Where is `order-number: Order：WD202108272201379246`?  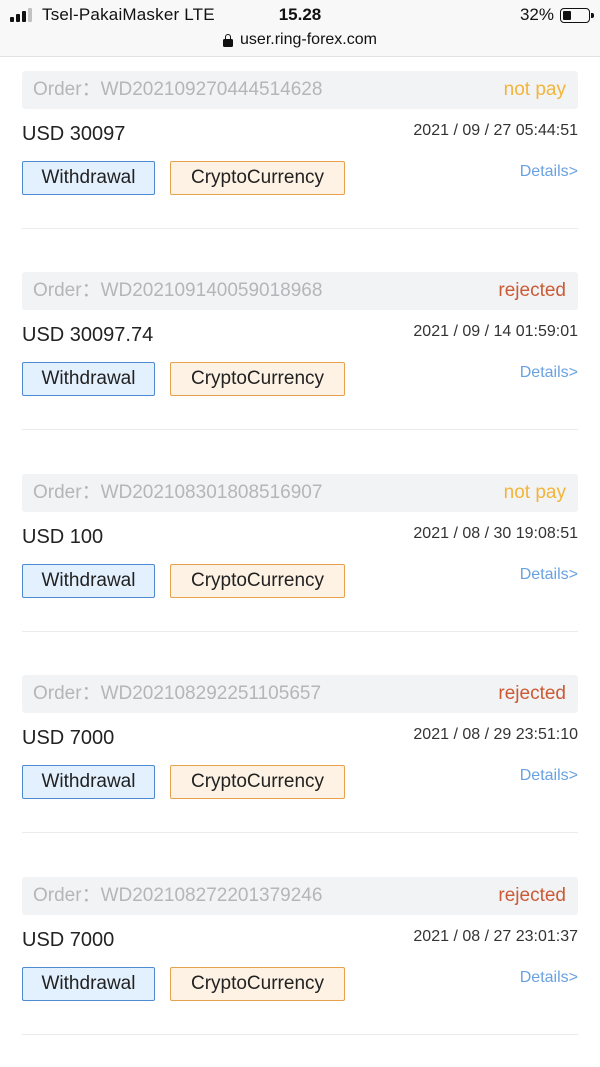
order-number: Order：WD202108272201379246 is located at coordinates (178, 895).